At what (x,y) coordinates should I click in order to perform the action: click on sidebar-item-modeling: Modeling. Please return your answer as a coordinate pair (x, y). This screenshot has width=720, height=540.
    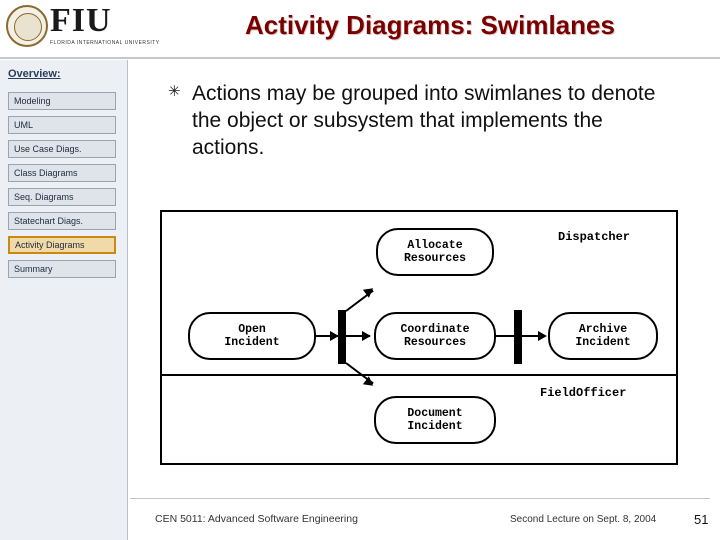
    Looking at the image, I should click on (62, 101).